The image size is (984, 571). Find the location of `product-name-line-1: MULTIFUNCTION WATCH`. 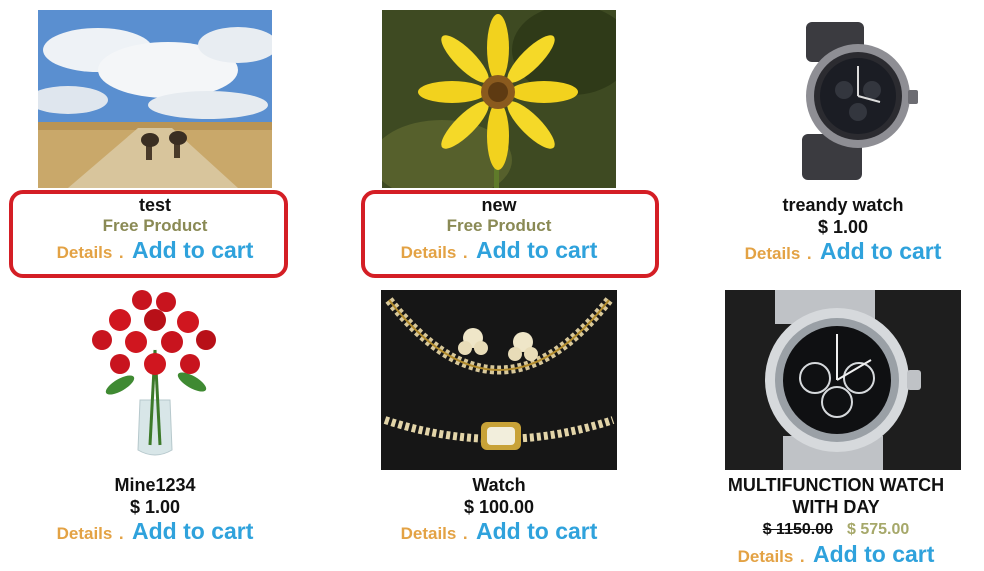

product-name-line-1: MULTIFUNCTION WATCH is located at coordinates (836, 485).